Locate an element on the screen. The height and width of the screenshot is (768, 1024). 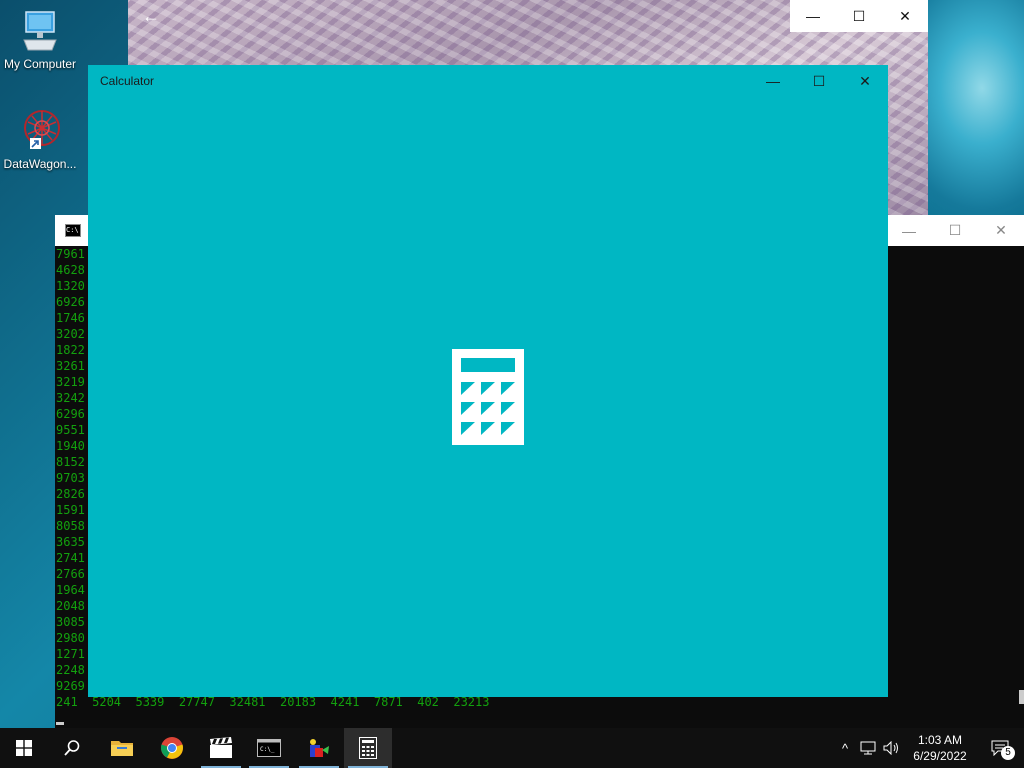
window-title: Calculator is located at coordinates (127, 81).